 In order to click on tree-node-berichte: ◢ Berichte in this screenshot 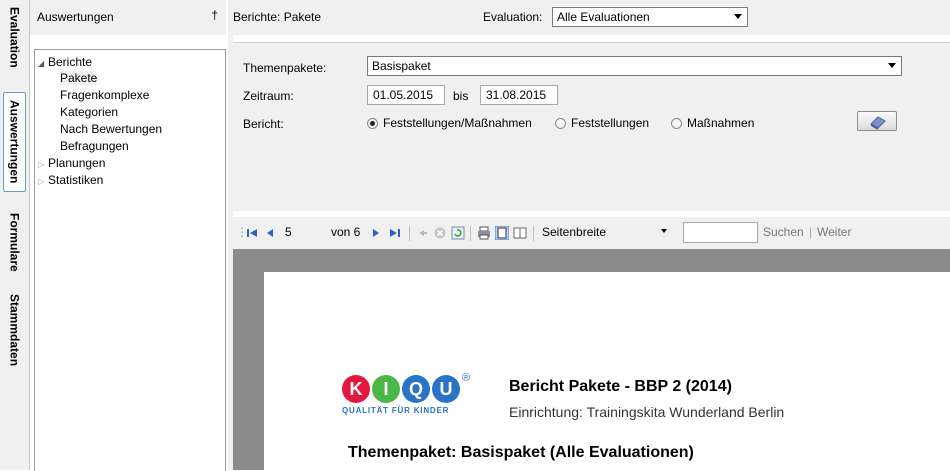, I will do `click(65, 62)`.